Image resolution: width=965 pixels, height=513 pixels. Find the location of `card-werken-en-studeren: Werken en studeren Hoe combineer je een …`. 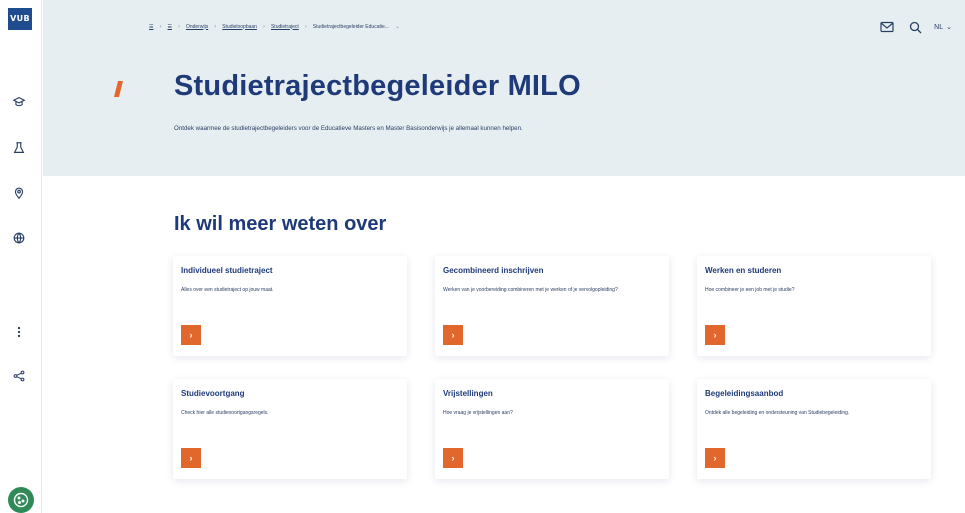

card-werken-en-studeren: Werken en studeren Hoe combineer je een … is located at coordinates (814, 306).